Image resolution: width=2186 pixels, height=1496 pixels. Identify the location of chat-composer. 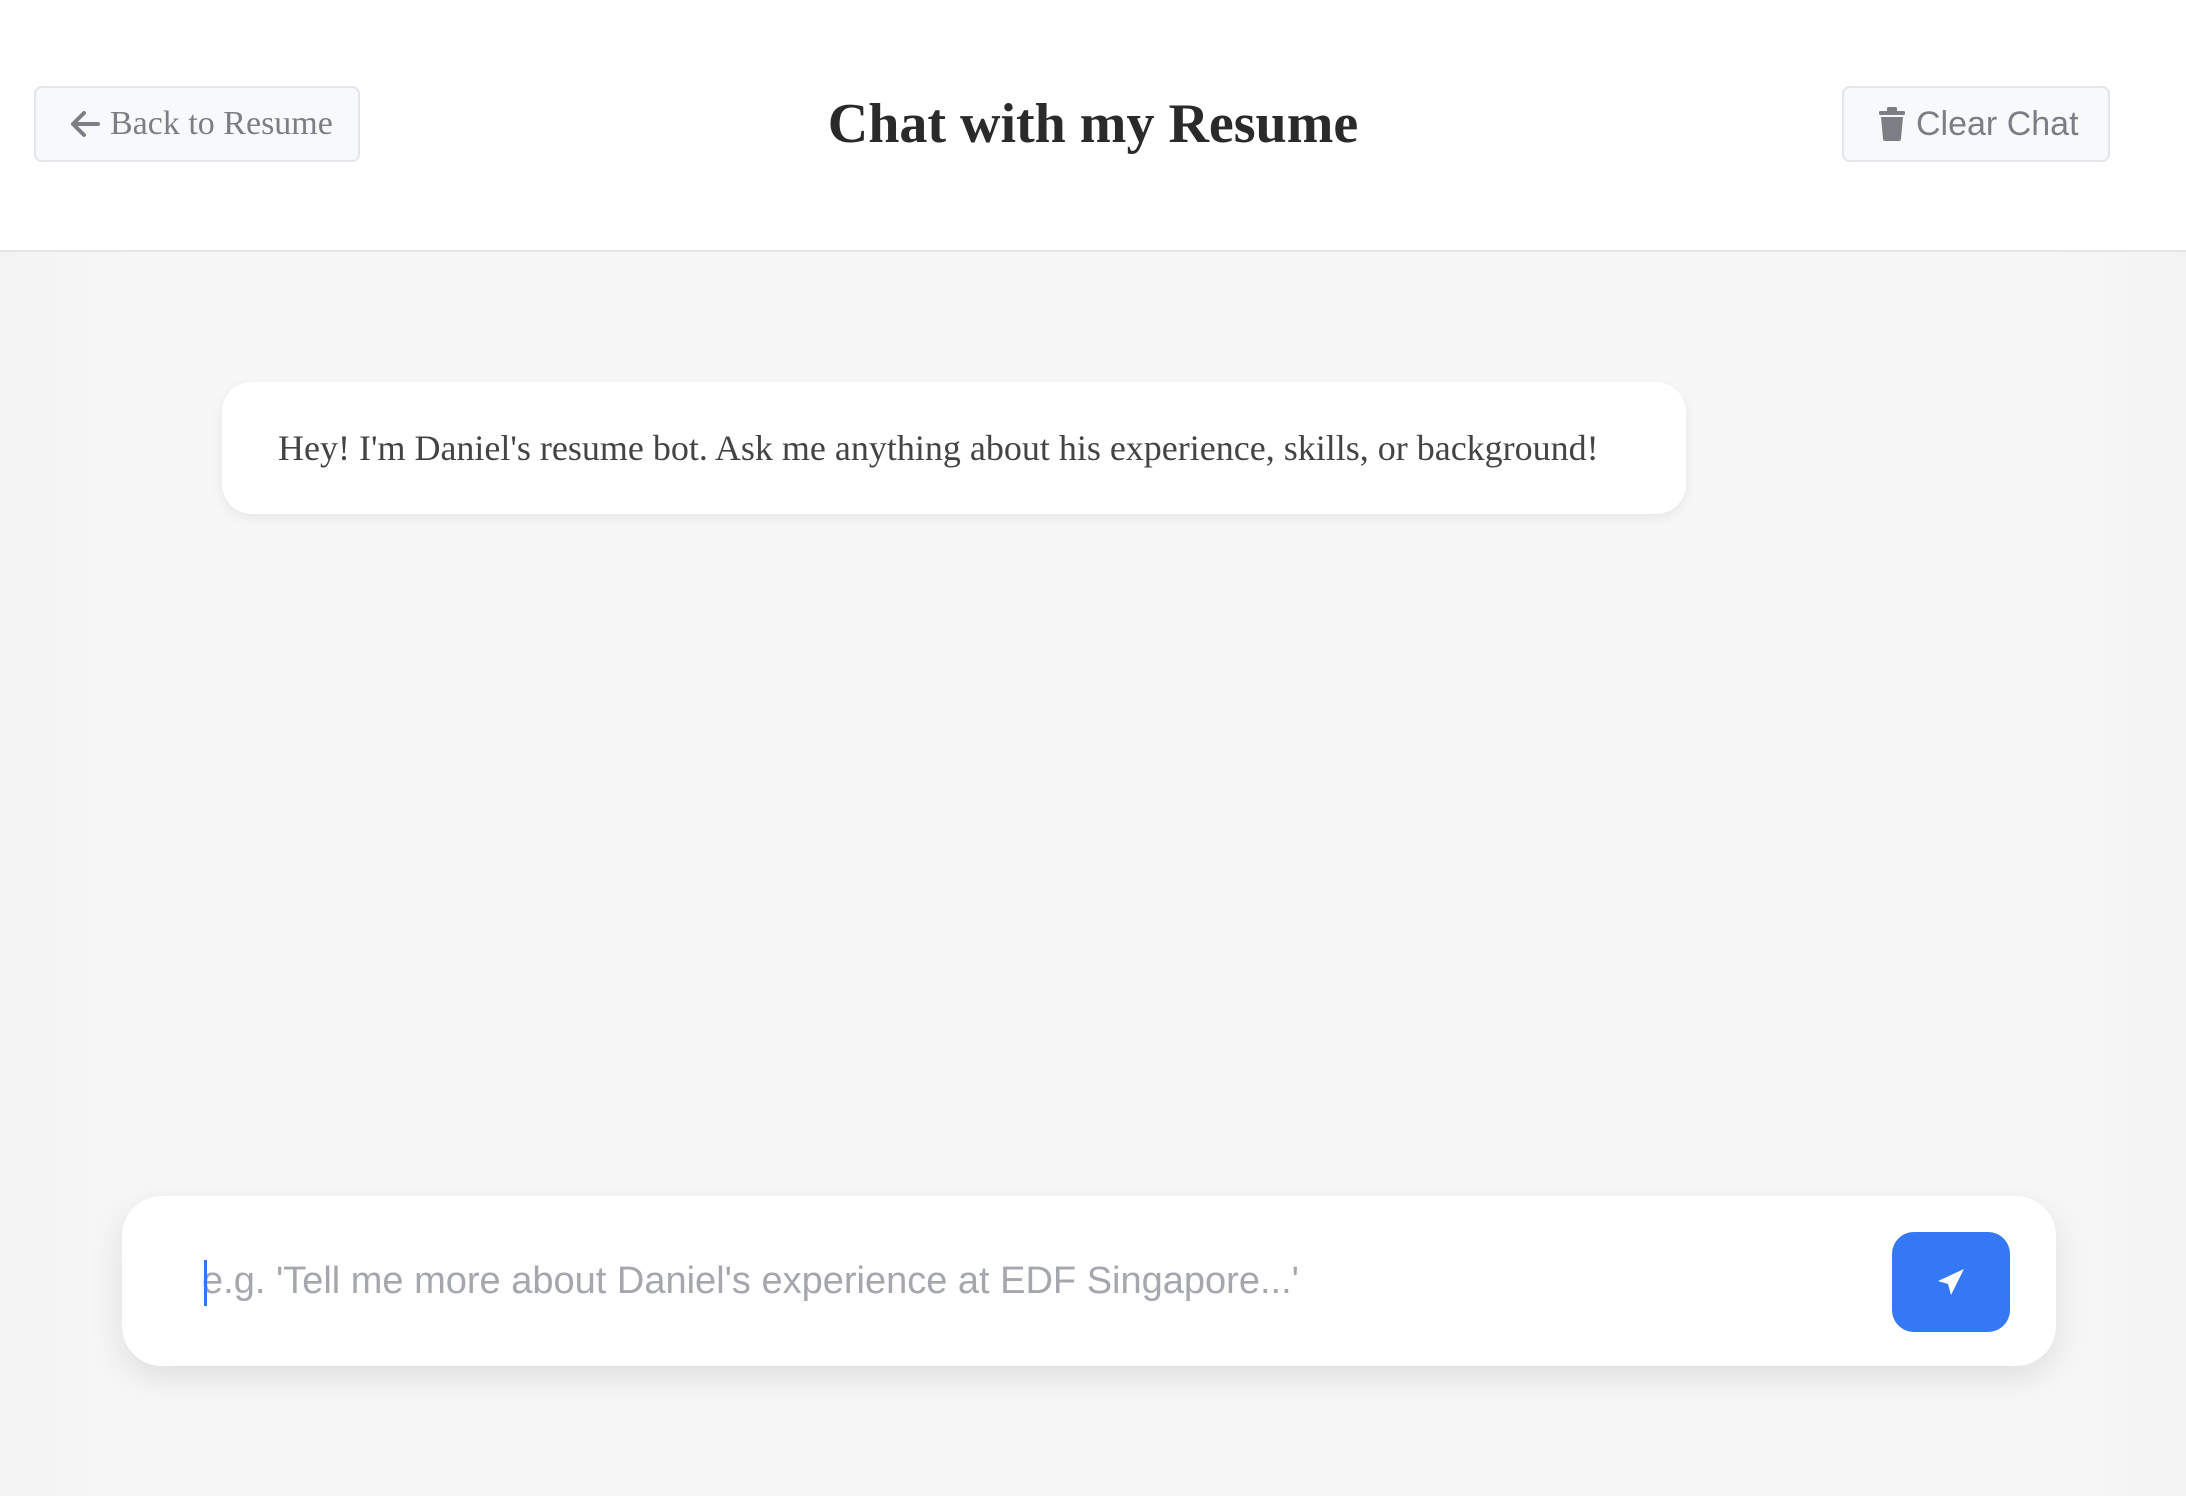
(1089, 1281).